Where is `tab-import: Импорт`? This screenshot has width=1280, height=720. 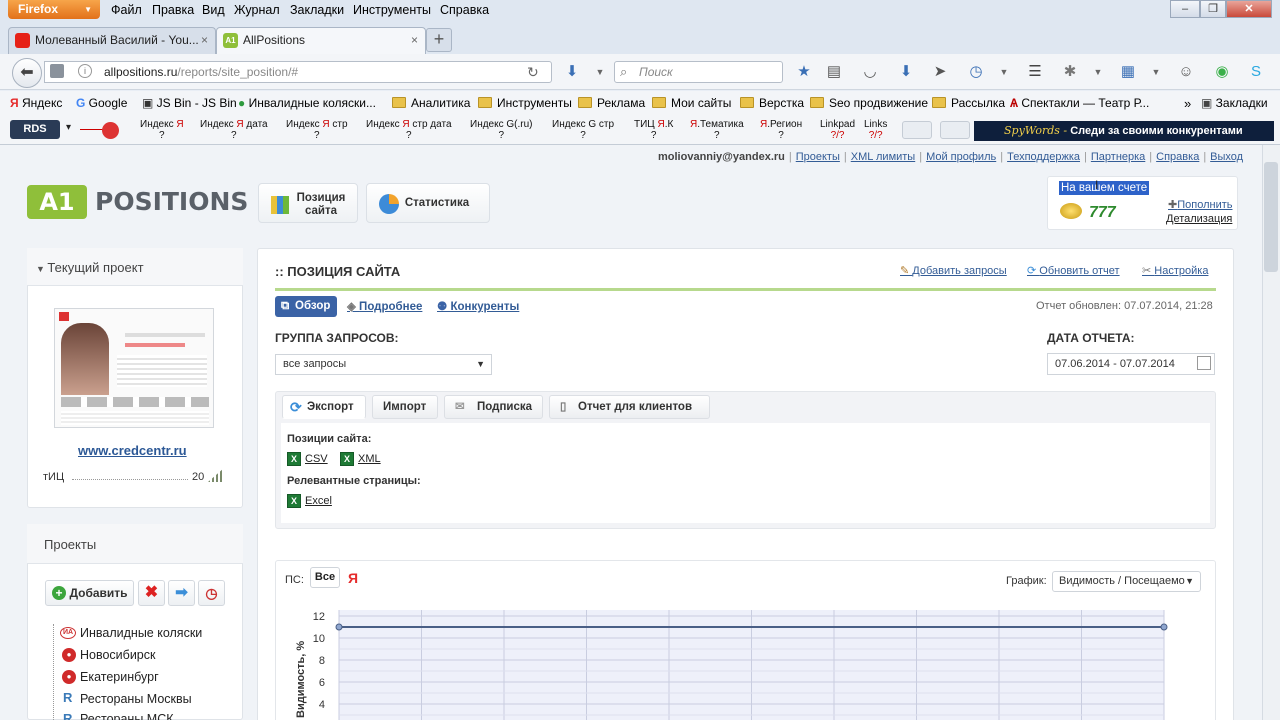 tab-import: Импорт is located at coordinates (405, 407).